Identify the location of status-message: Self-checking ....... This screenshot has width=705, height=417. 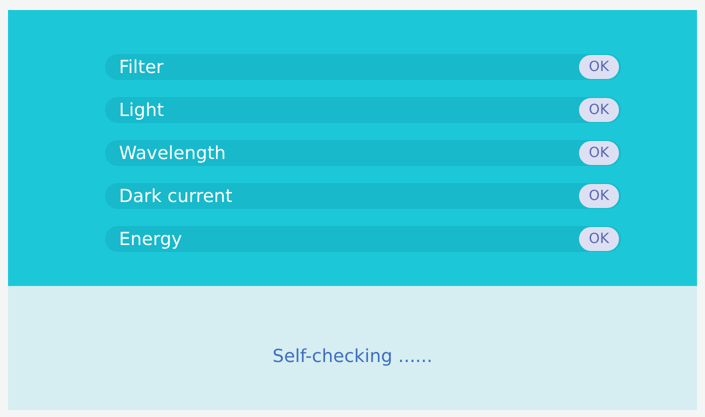
(352, 356).